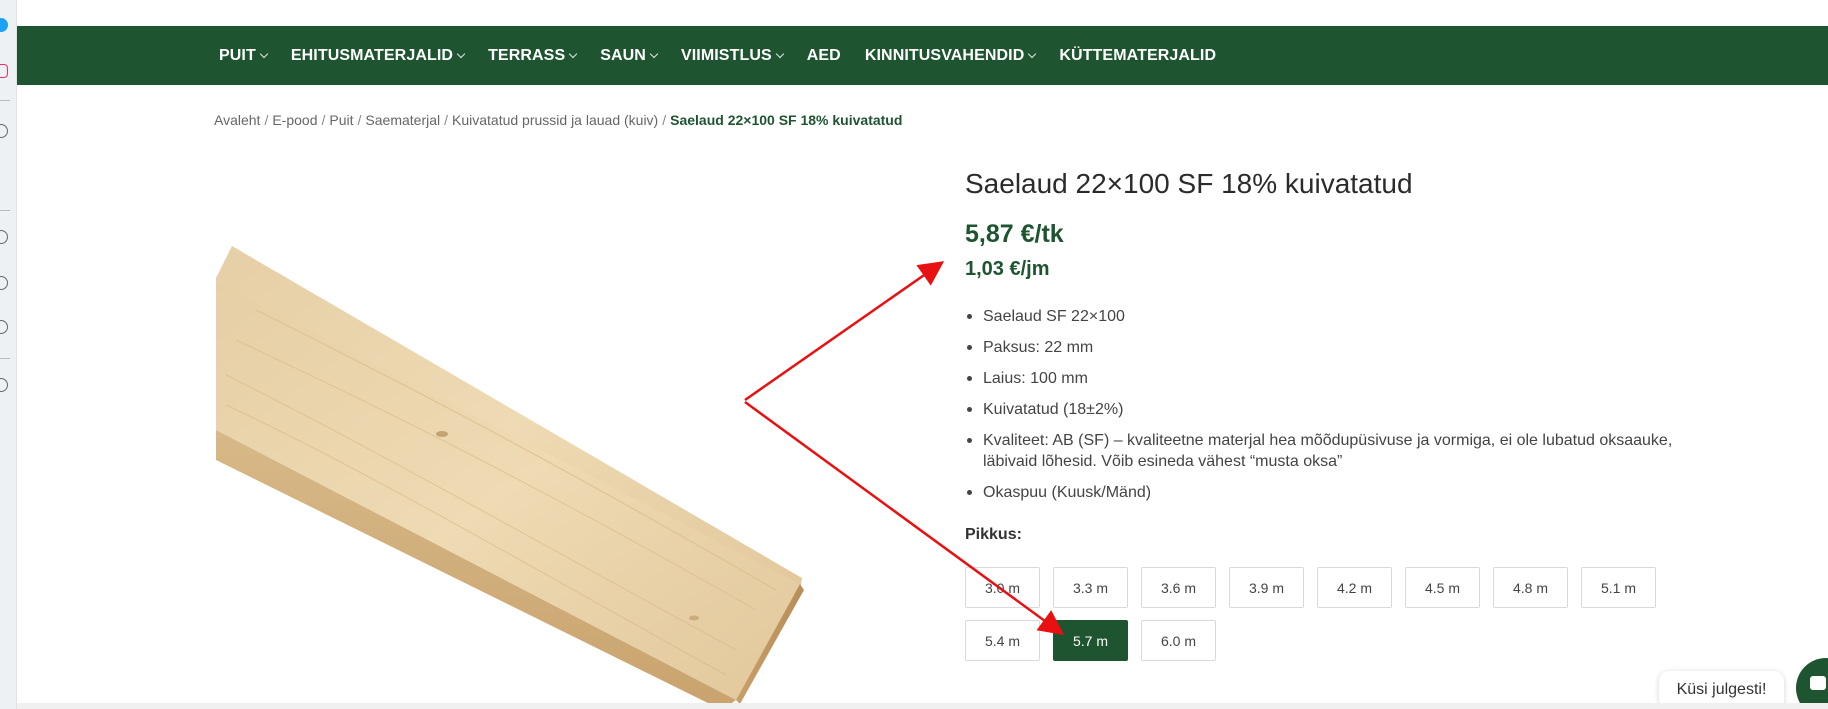  What do you see at coordinates (1325, 492) in the screenshot?
I see `feature-item: Okaspuu (Kuusk/Mänd)` at bounding box center [1325, 492].